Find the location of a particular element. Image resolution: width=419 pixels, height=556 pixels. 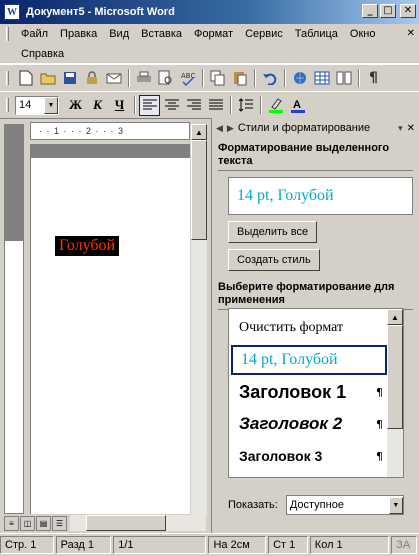

underline-label: Ч is located at coordinates (119, 104).